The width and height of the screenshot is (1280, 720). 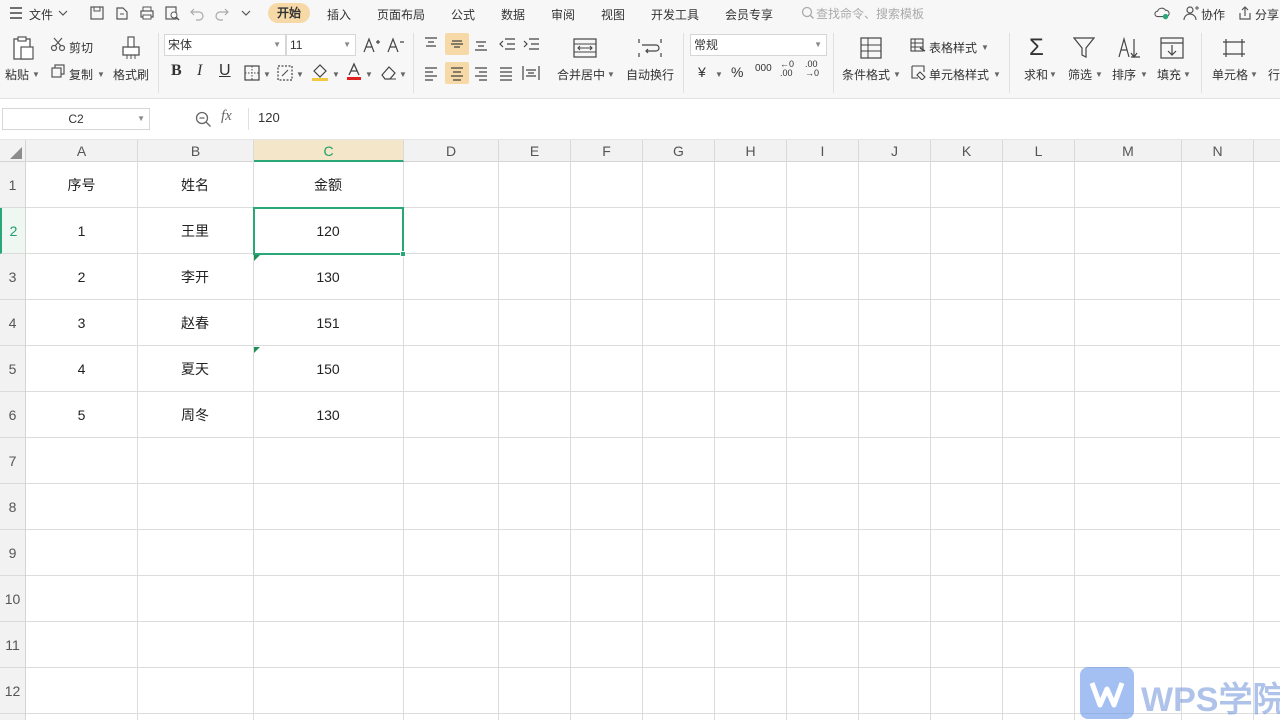 What do you see at coordinates (354, 71) in the screenshot?
I see `font-color-icon` at bounding box center [354, 71].